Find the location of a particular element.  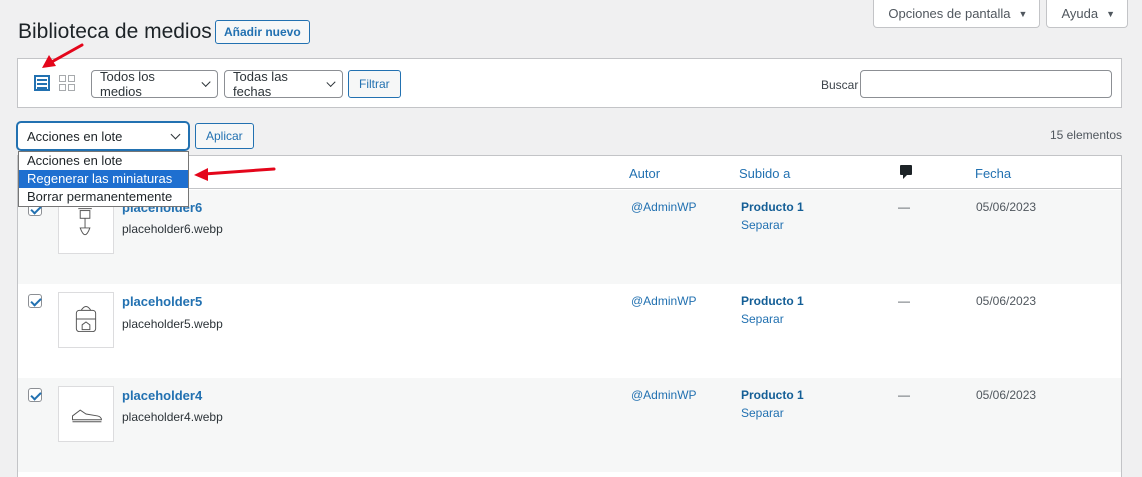

help-button: Ayuda ▼ is located at coordinates (1087, 14).